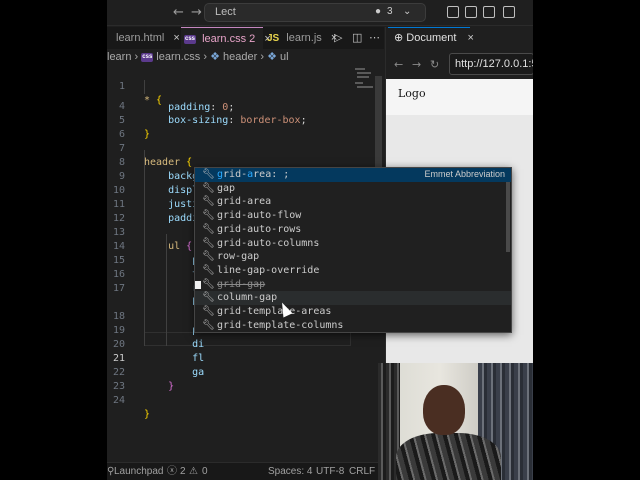  I want to click on tab-learn-html: learn.html ×, so click(144, 38).